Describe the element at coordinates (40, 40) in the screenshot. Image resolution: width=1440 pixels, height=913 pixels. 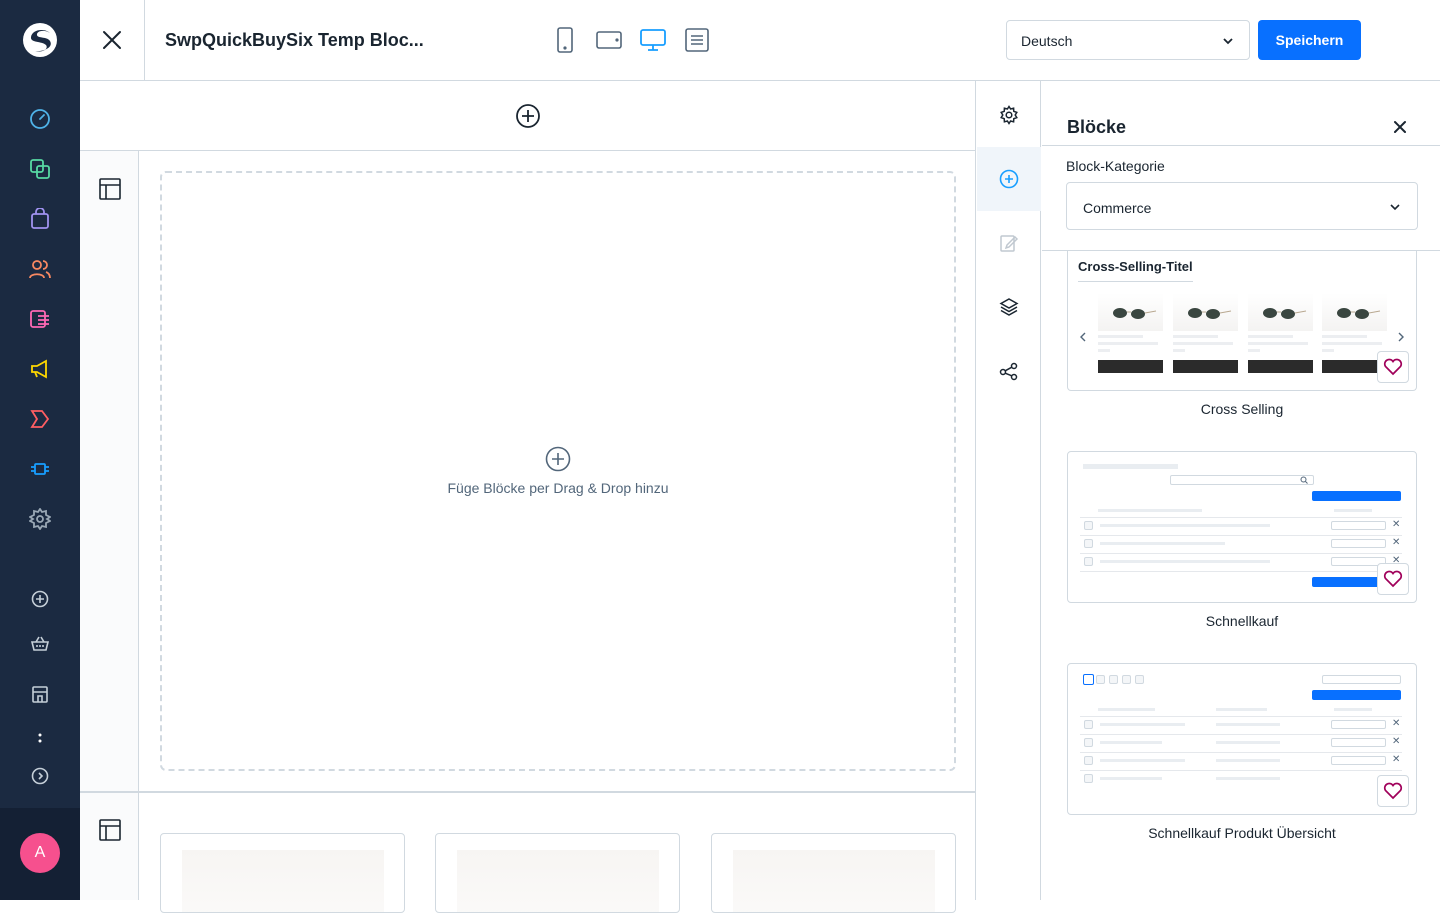
I see `shopware-logo` at that location.